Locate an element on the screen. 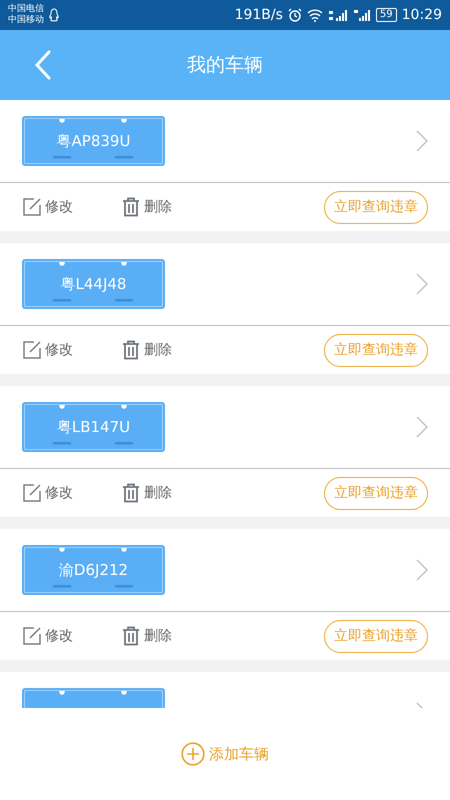  license-plate: 渝D6J212 is located at coordinates (93, 570).